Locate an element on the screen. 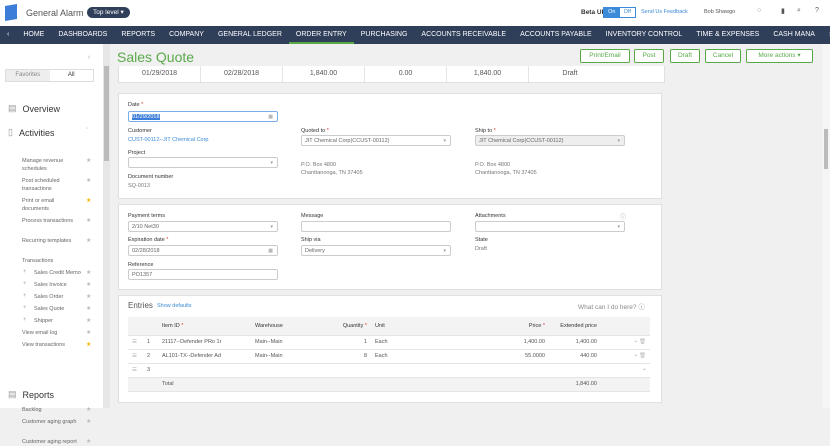 This screenshot has width=830, height=446. scroll-thumb is located at coordinates (106, 113).